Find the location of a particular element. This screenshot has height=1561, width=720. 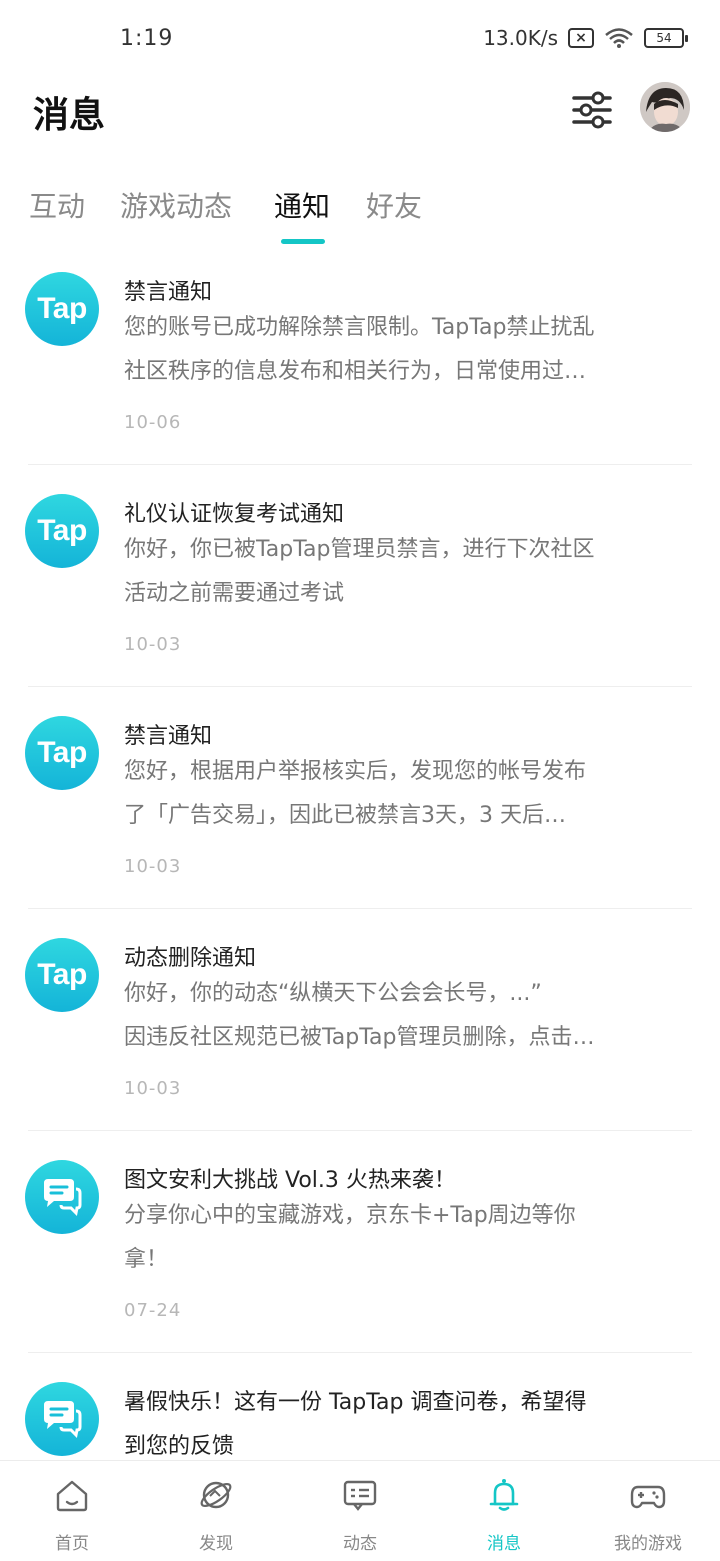

nav-discover: 发现 is located at coordinates (216, 1511).